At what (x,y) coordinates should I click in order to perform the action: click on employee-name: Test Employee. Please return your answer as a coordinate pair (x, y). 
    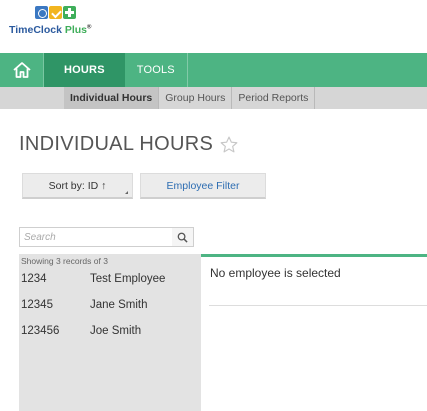
    Looking at the image, I should click on (128, 279).